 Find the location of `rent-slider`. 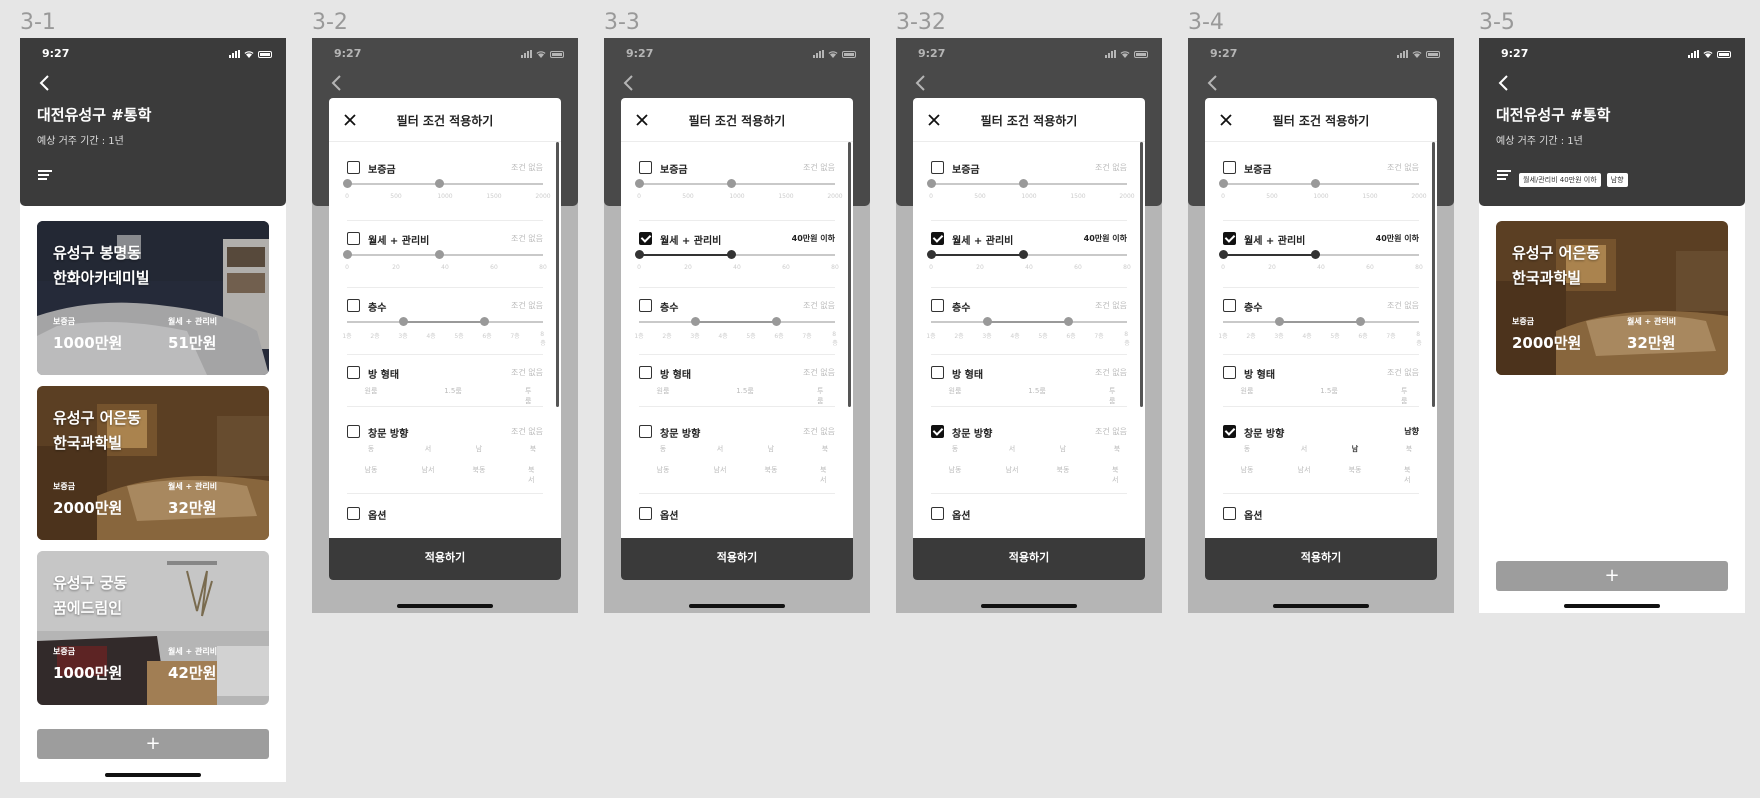

rent-slider is located at coordinates (735, 254).